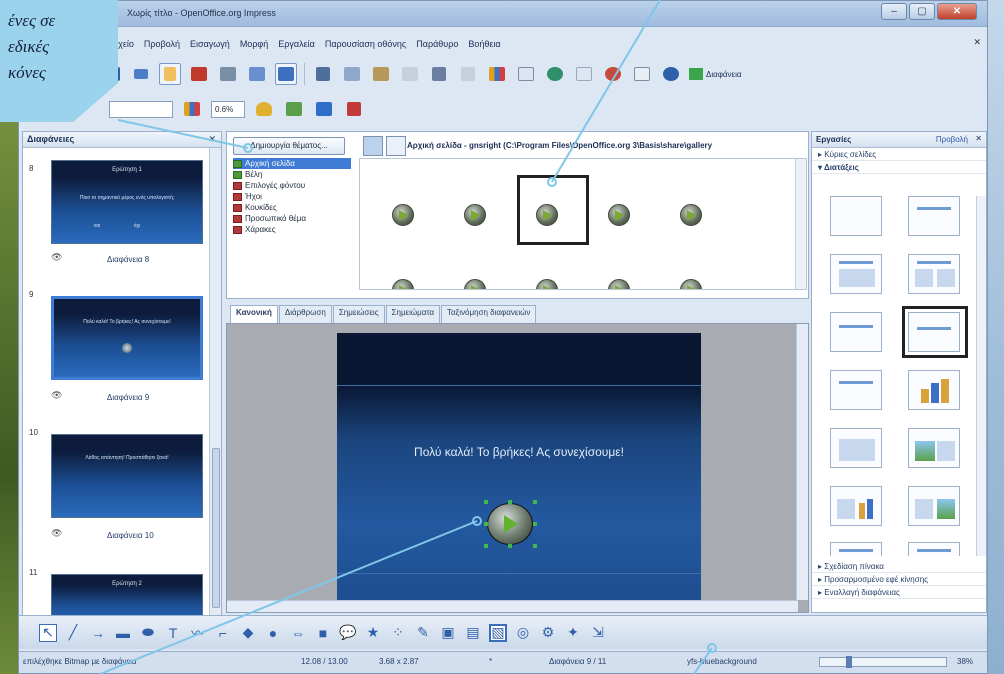 The width and height of the screenshot is (1004, 674). Describe the element at coordinates (381, 74) in the screenshot. I see `paste-icon` at that location.